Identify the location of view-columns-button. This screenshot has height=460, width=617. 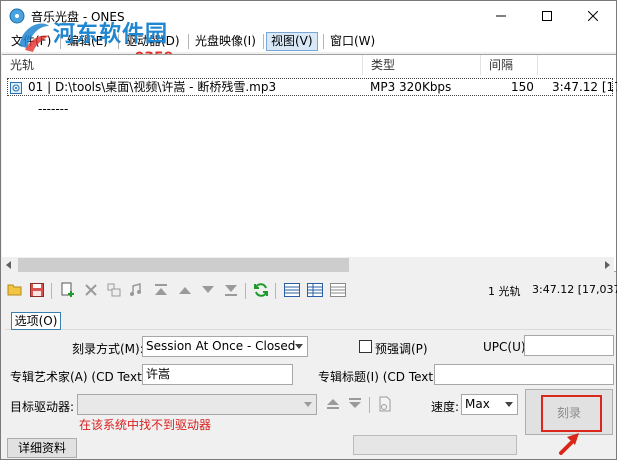
(315, 290).